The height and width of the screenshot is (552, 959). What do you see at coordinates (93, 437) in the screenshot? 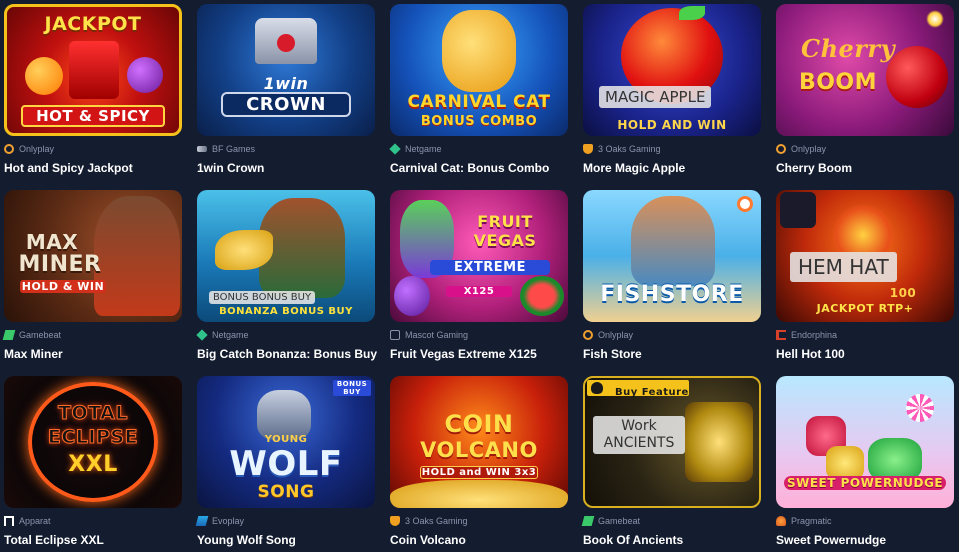
I see `thumbnail-art-subtitle: ECLIPSE` at bounding box center [93, 437].